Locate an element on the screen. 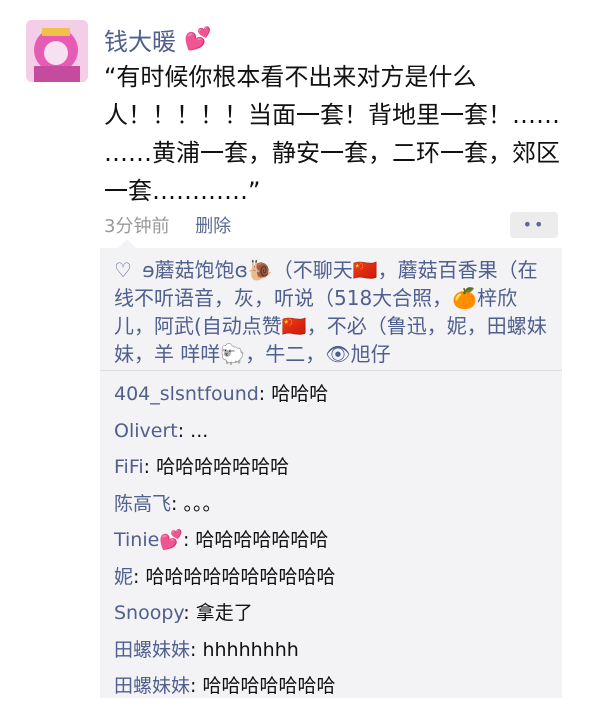 The width and height of the screenshot is (592, 705). comment-item: 404_slsntfound: 哈哈哈 is located at coordinates (334, 394).